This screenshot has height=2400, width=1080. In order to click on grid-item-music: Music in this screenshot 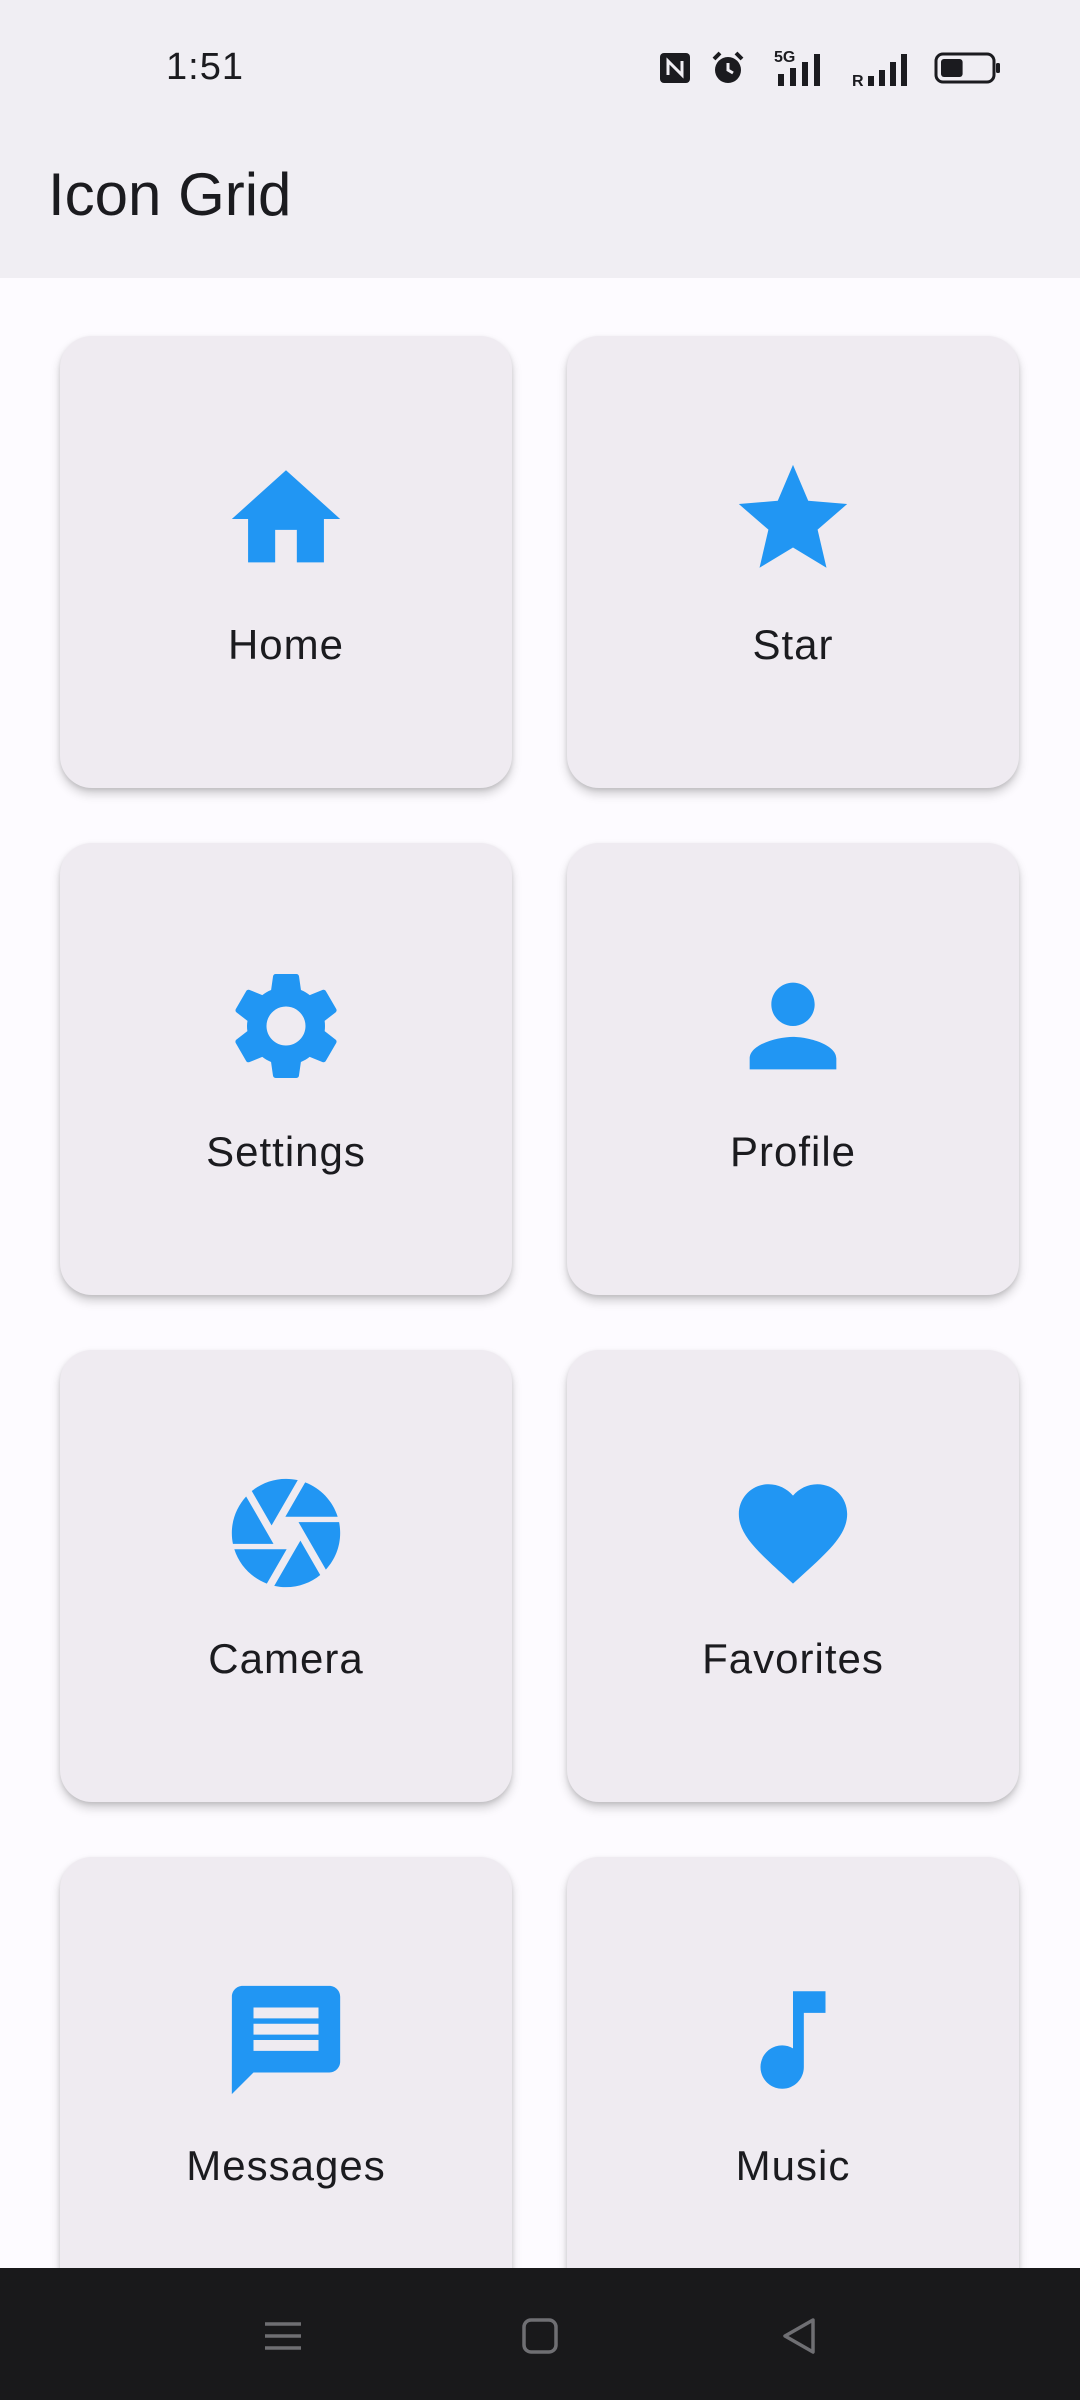, I will do `click(793, 2062)`.